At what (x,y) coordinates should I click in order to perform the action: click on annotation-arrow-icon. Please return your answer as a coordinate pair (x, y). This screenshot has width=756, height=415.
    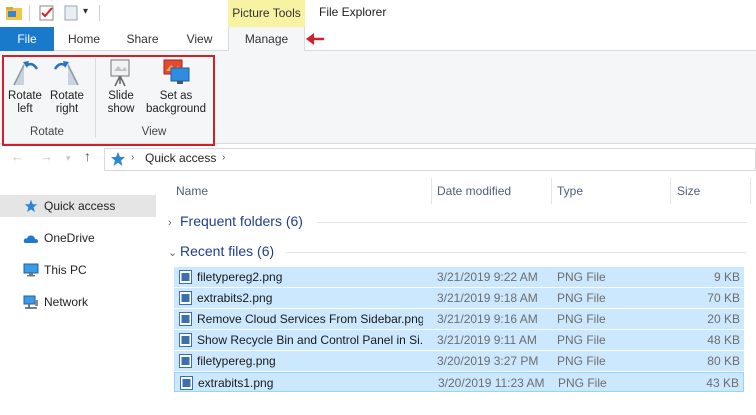
    Looking at the image, I should click on (315, 39).